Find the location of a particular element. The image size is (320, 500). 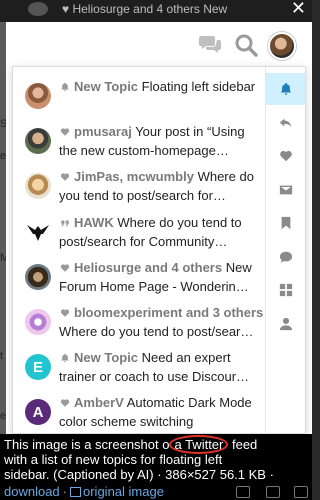

search-icon is located at coordinates (246, 45).